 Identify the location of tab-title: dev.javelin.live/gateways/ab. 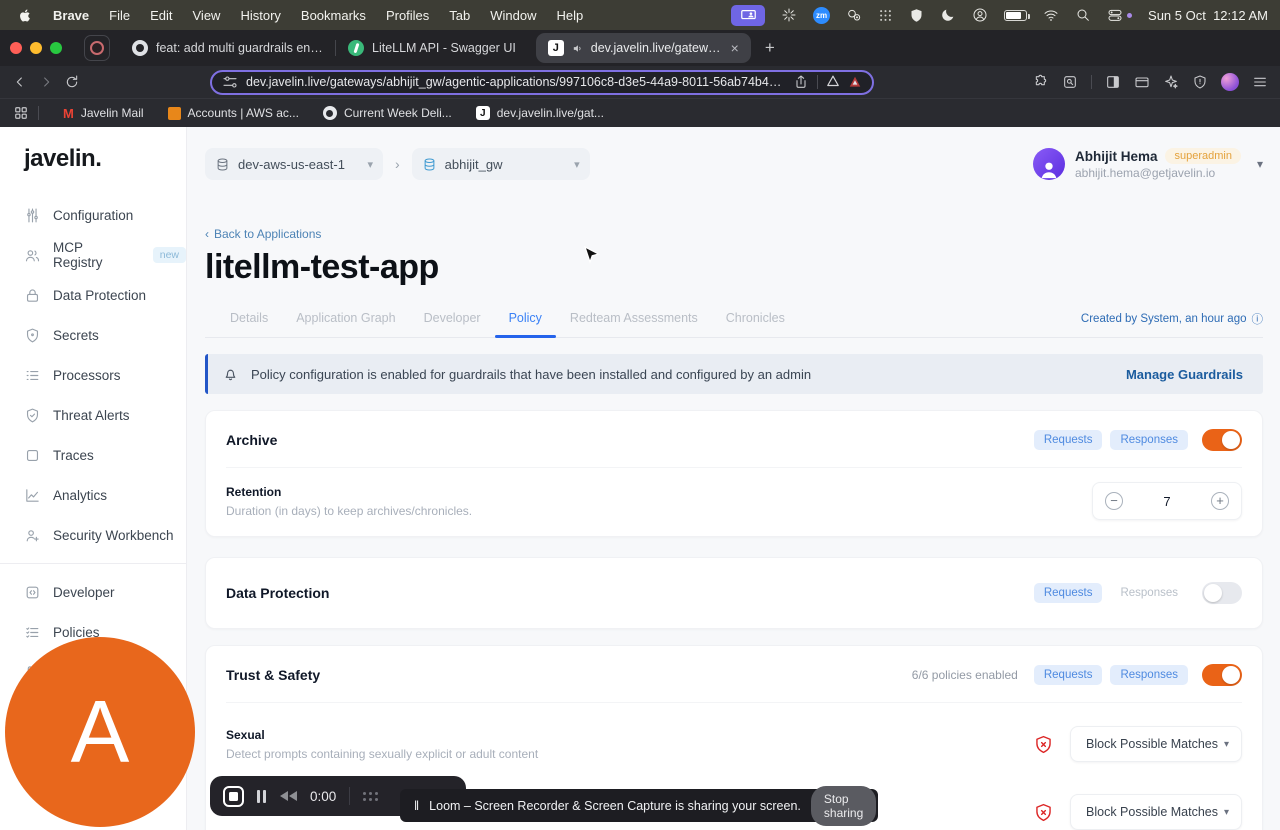
(655, 48).